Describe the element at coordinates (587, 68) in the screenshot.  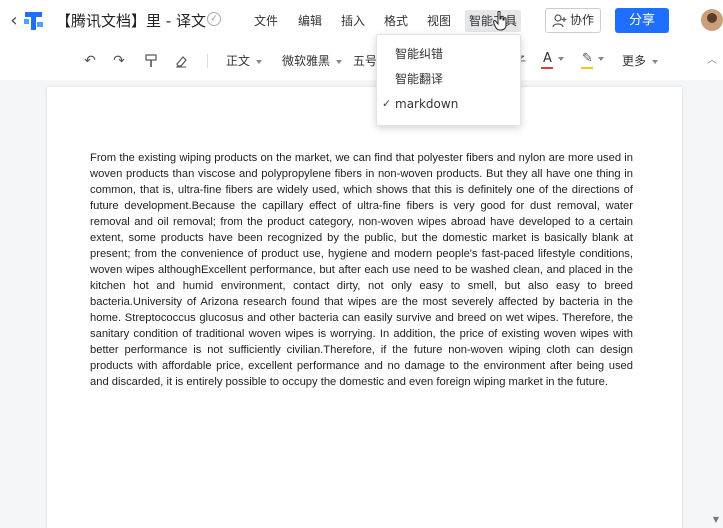
I see `highlight-color-swatch` at that location.